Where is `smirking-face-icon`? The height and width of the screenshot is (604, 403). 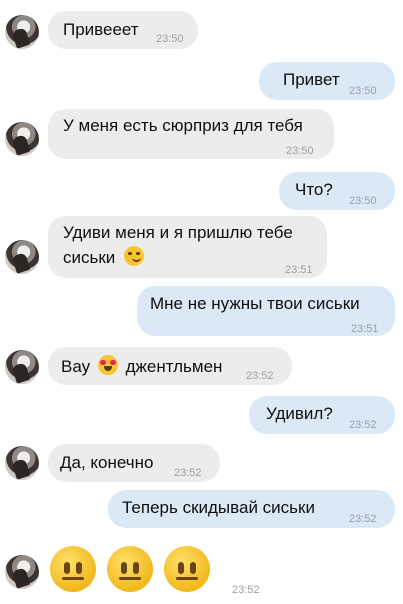 smirking-face-icon is located at coordinates (134, 256).